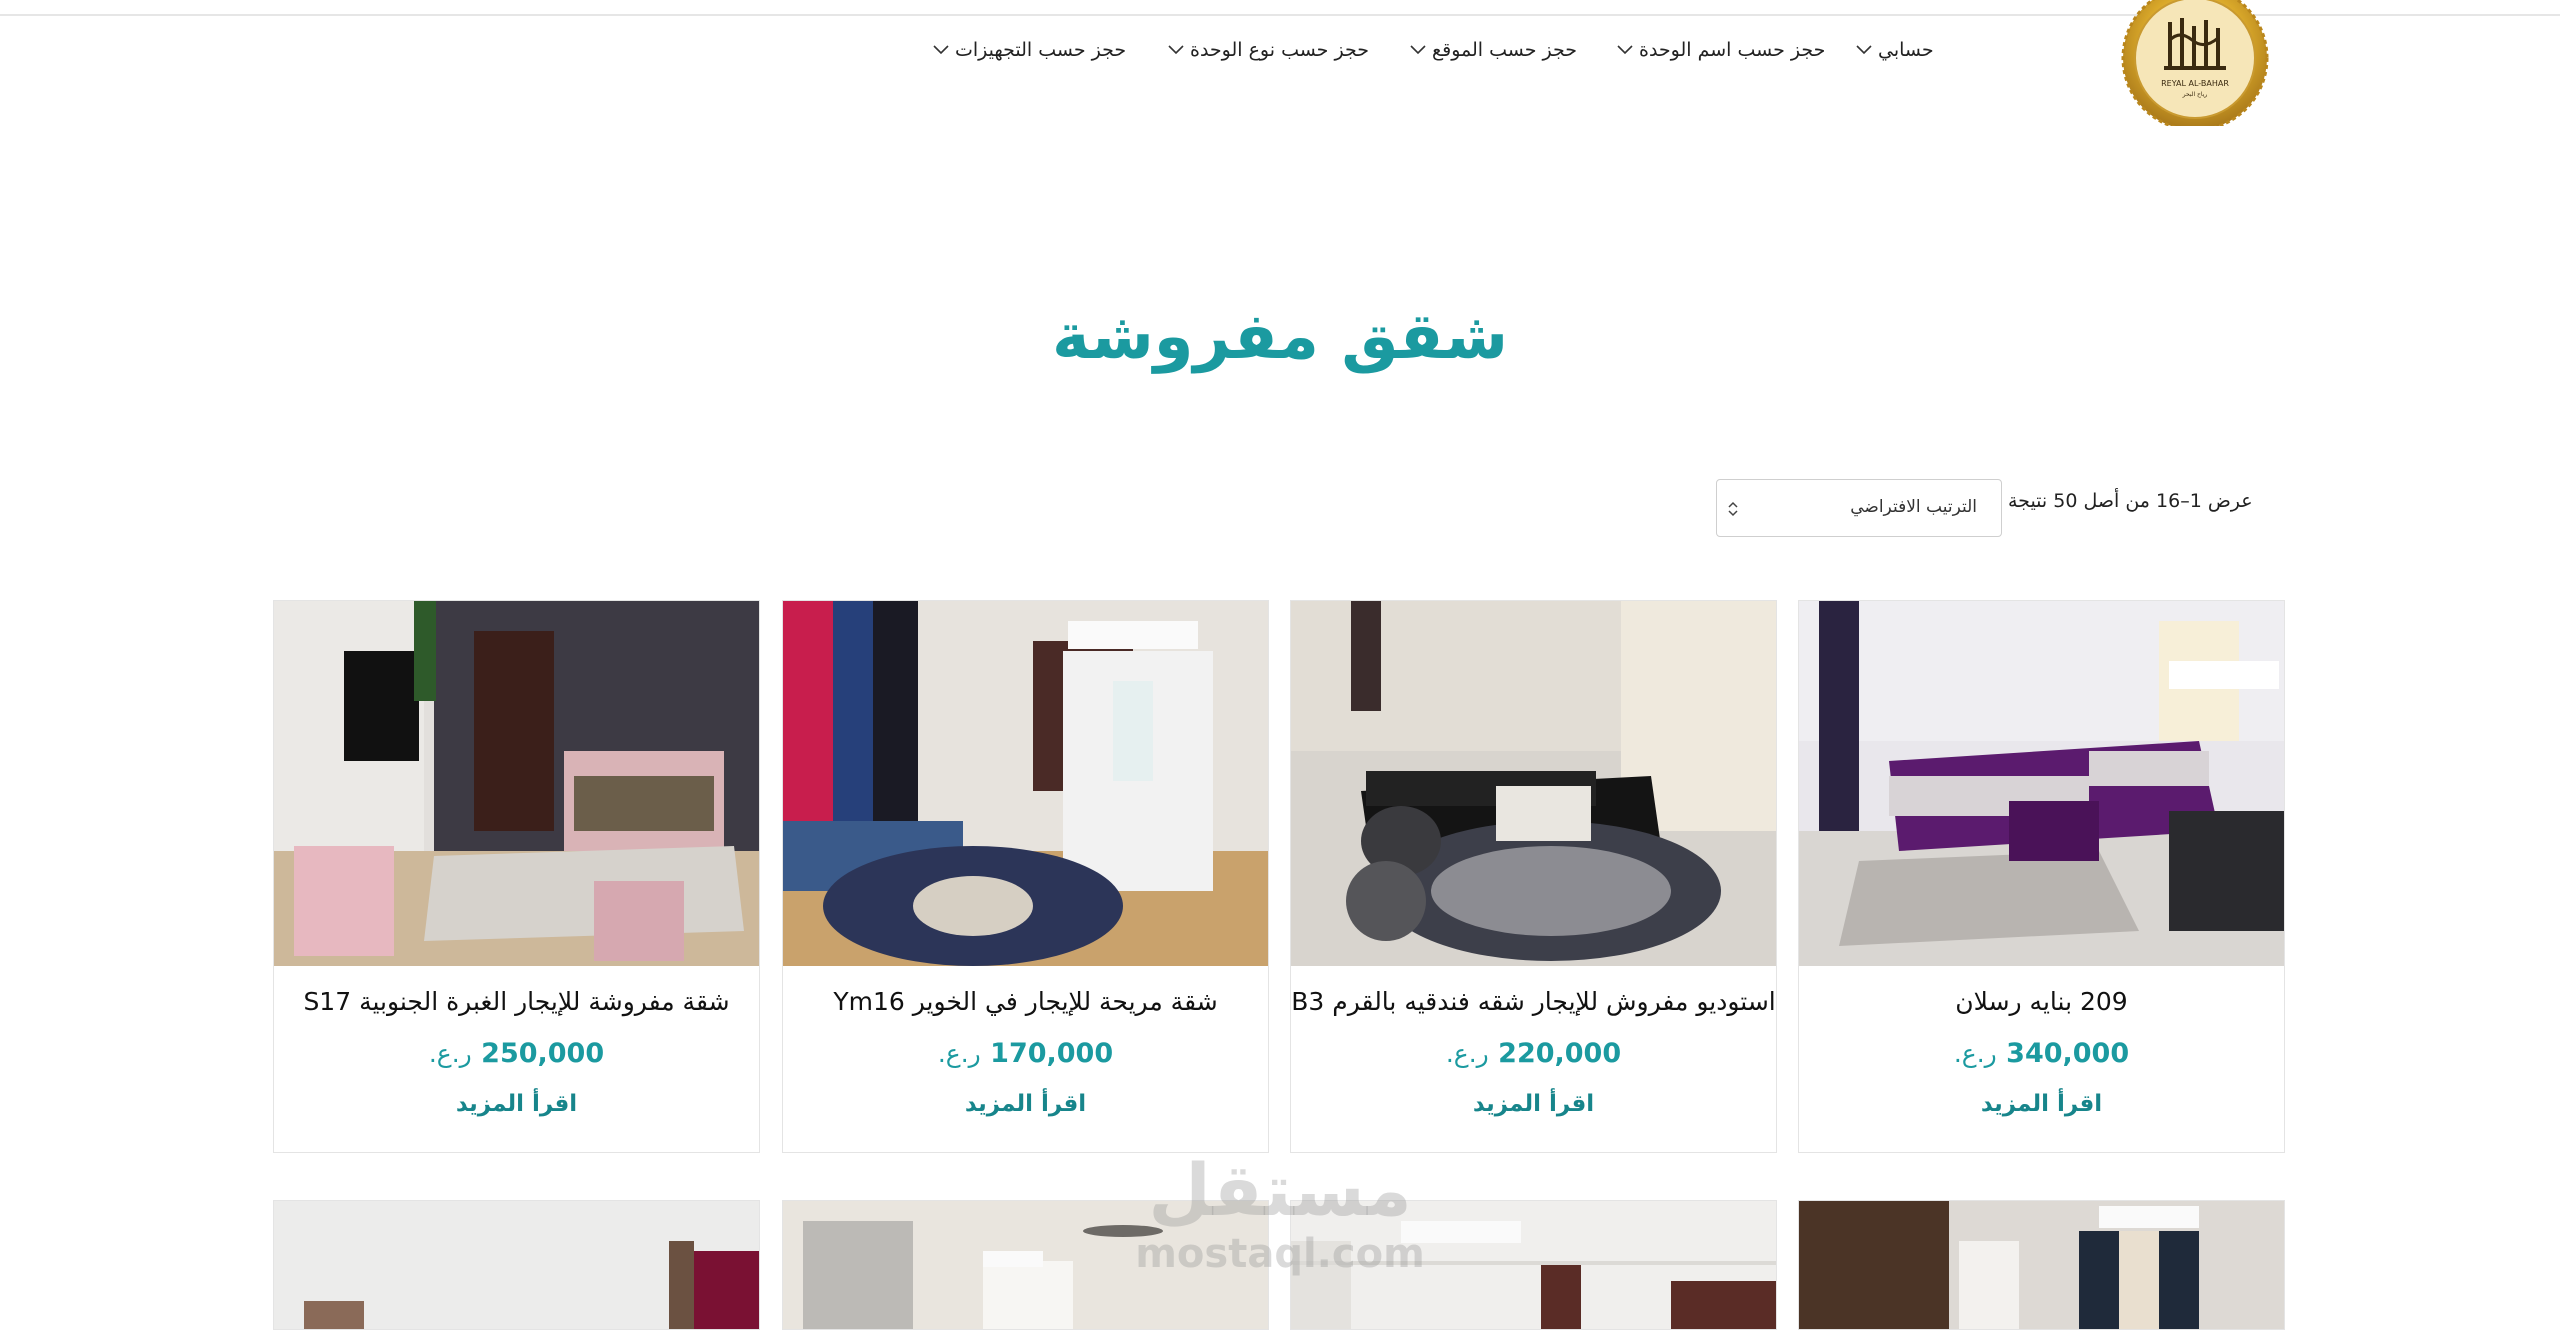 The width and height of the screenshot is (2560, 1330). I want to click on watermark-arabic: مستقل, so click(1280, 1190).